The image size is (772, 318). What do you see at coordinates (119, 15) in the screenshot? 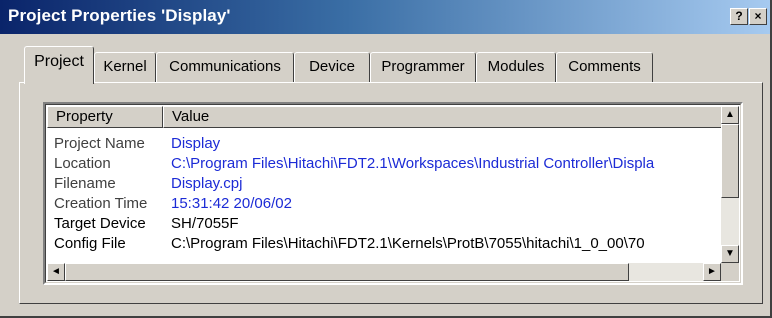
I see `dialog-title: Project Properties 'Display'` at bounding box center [119, 15].